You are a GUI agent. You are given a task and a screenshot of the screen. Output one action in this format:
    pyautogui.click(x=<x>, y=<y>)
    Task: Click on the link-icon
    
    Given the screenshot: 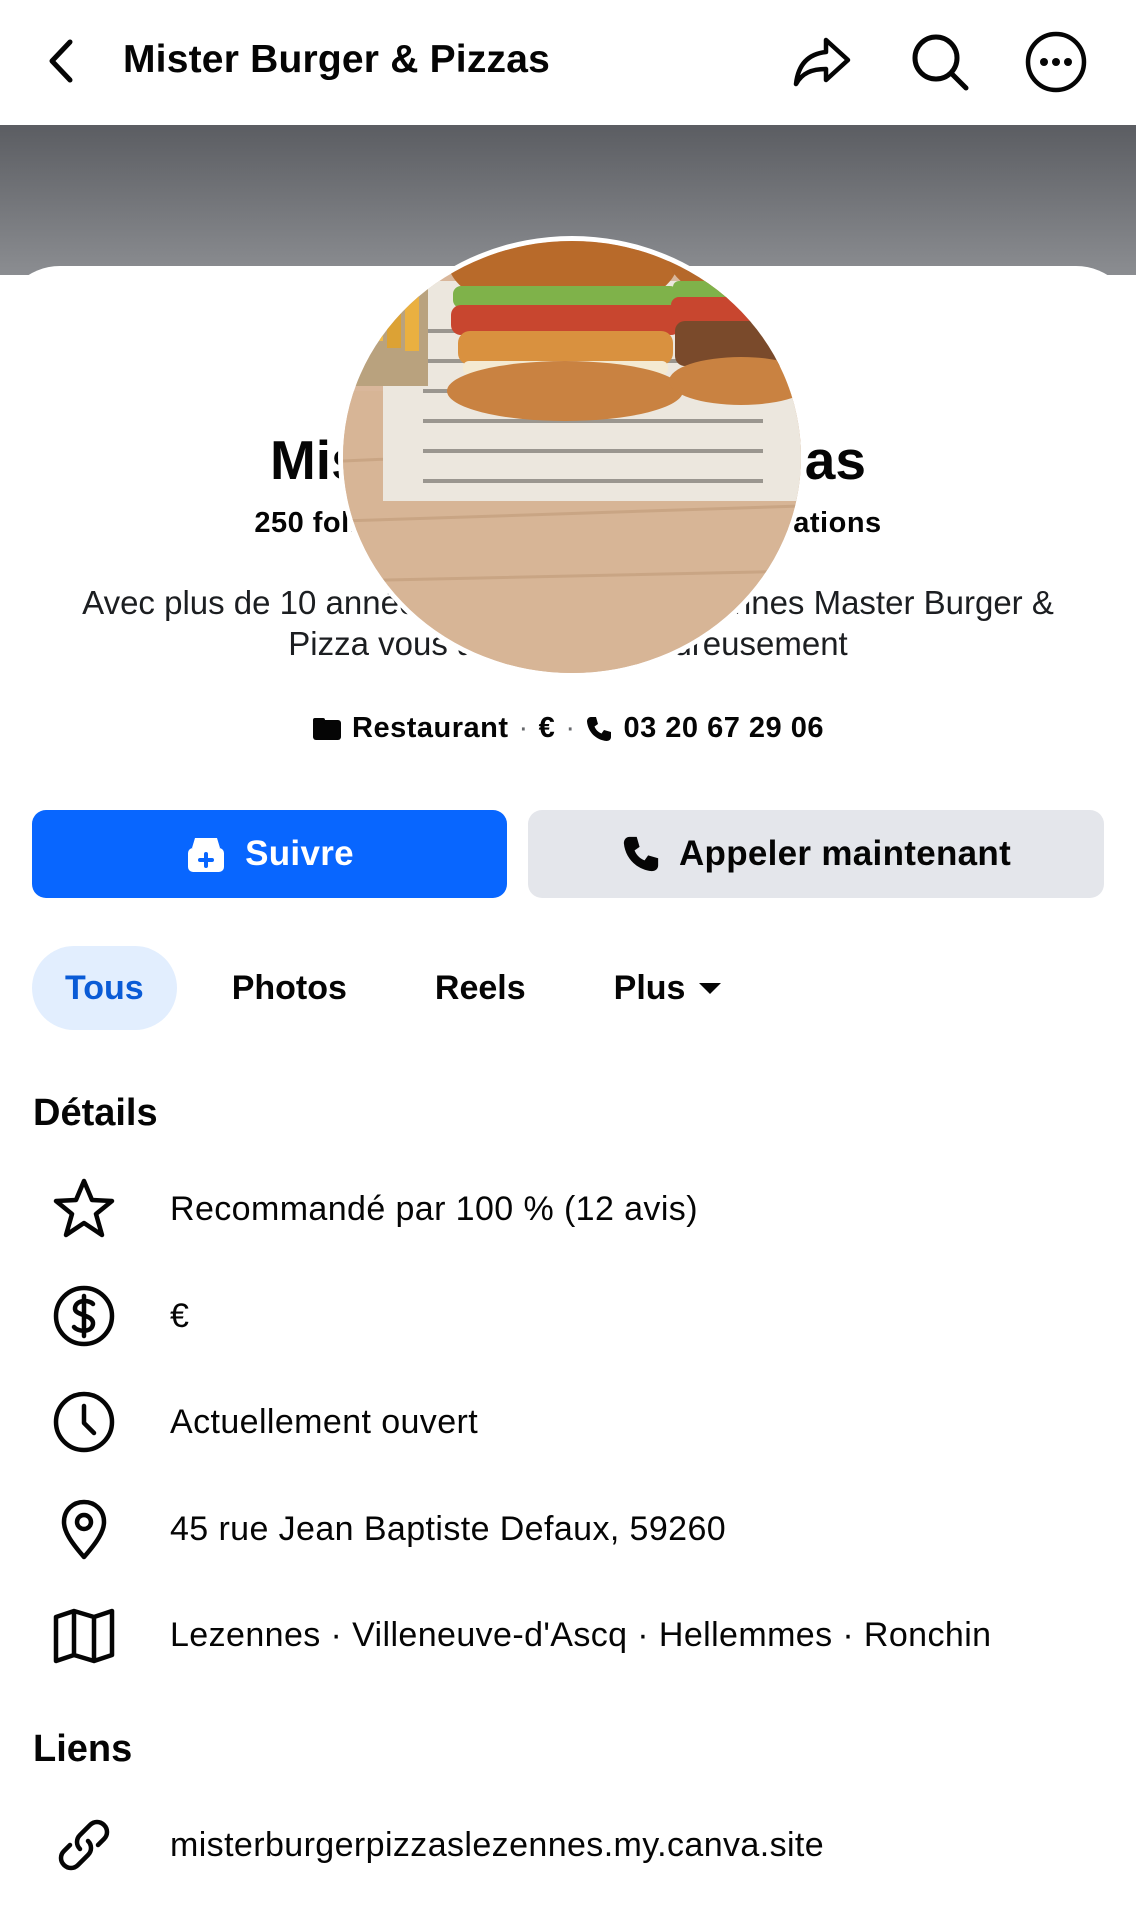 What is the action you would take?
    pyautogui.click(x=84, y=1845)
    